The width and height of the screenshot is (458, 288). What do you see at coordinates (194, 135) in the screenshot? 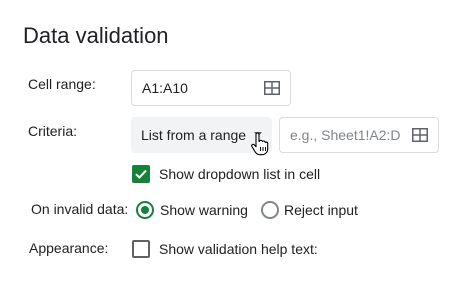
I see `criteria-selected-value: List from a range` at bounding box center [194, 135].